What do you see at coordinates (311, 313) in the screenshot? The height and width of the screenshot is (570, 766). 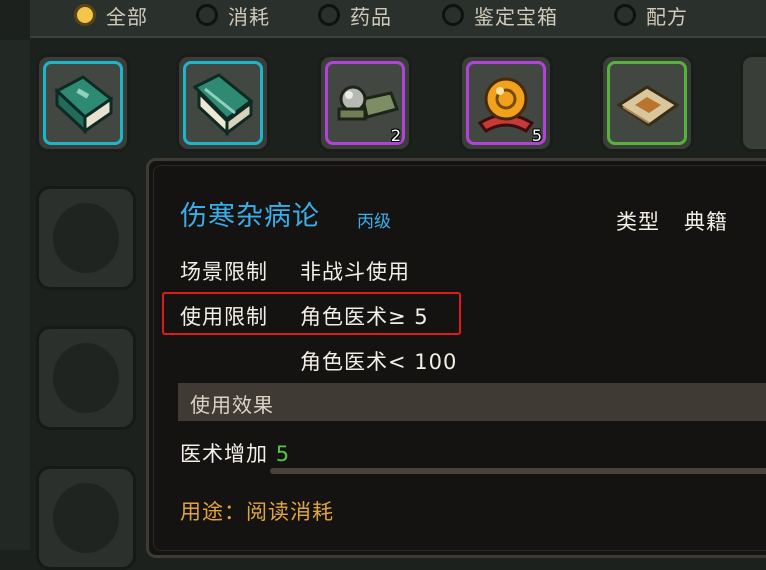 I see `highlight-box` at bounding box center [311, 313].